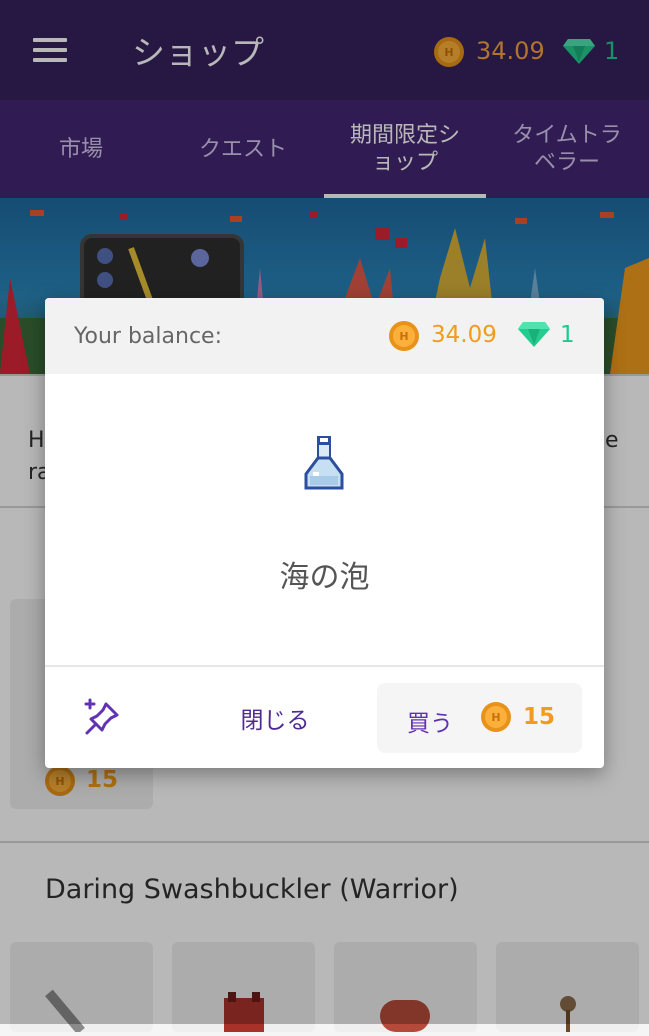  Describe the element at coordinates (275, 718) in the screenshot. I see `close-button: 閉じる` at that location.